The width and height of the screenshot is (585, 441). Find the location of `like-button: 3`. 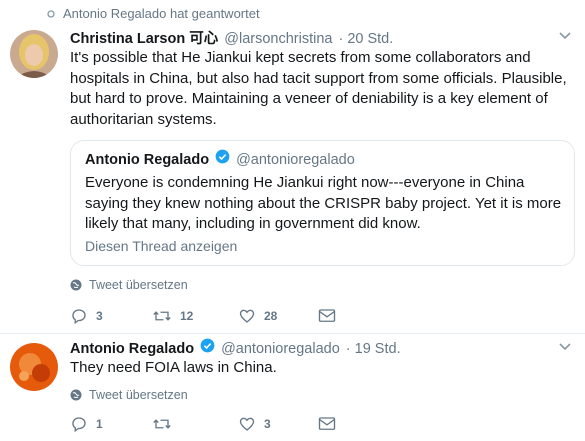

like-button: 3 is located at coordinates (278, 424).